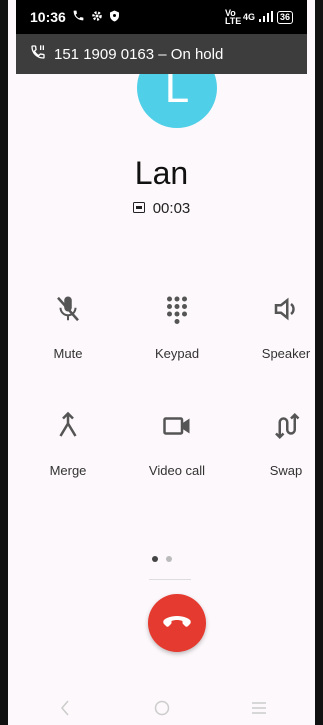 The height and width of the screenshot is (725, 323). Describe the element at coordinates (284, 17) in the screenshot. I see `battery-icon: 36` at that location.